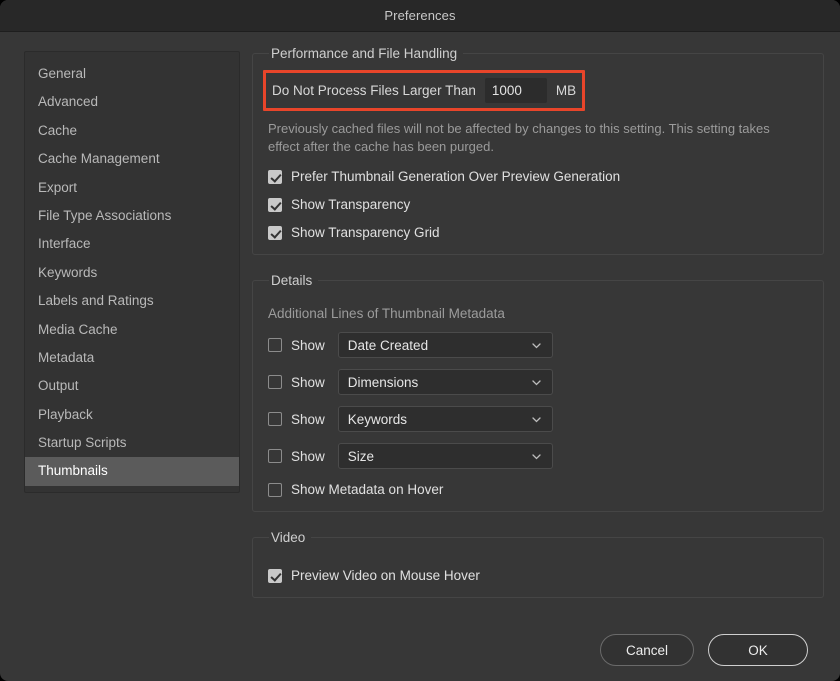 The height and width of the screenshot is (681, 840). Describe the element at coordinates (515, 90) in the screenshot. I see `file-size-limit-input` at that location.